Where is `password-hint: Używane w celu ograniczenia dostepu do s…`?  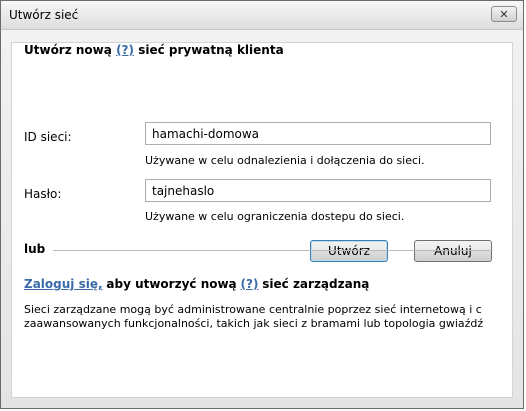
password-hint: Używane w celu ograniczenia dostepu do s… is located at coordinates (275, 216).